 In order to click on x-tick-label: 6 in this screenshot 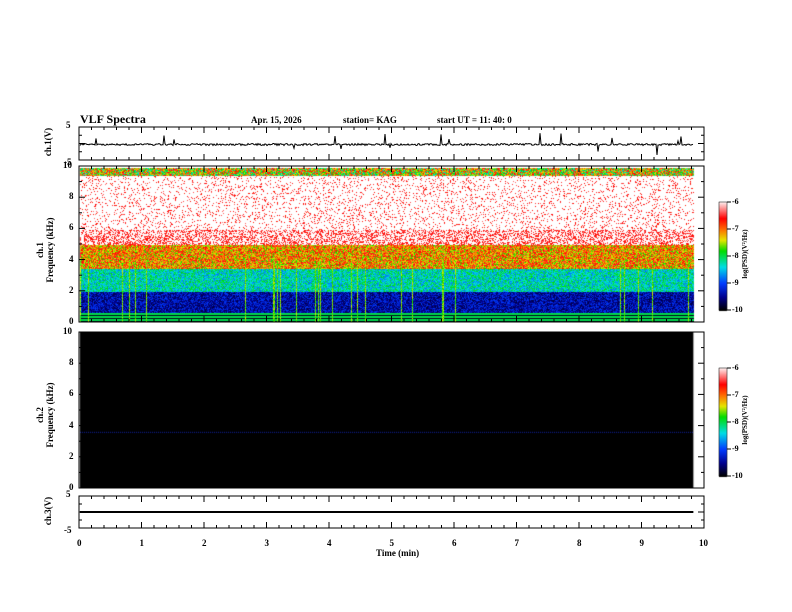, I will do `click(454, 543)`.